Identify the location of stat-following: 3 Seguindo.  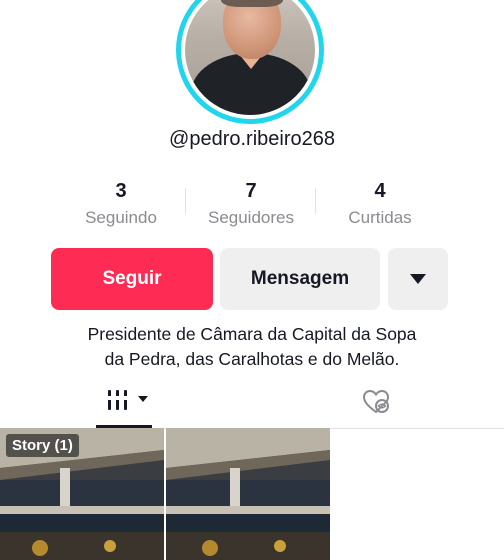
(121, 203).